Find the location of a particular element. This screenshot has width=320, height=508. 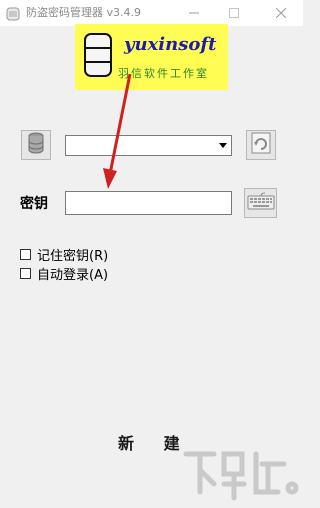

watermark-logo is located at coordinates (241, 476).